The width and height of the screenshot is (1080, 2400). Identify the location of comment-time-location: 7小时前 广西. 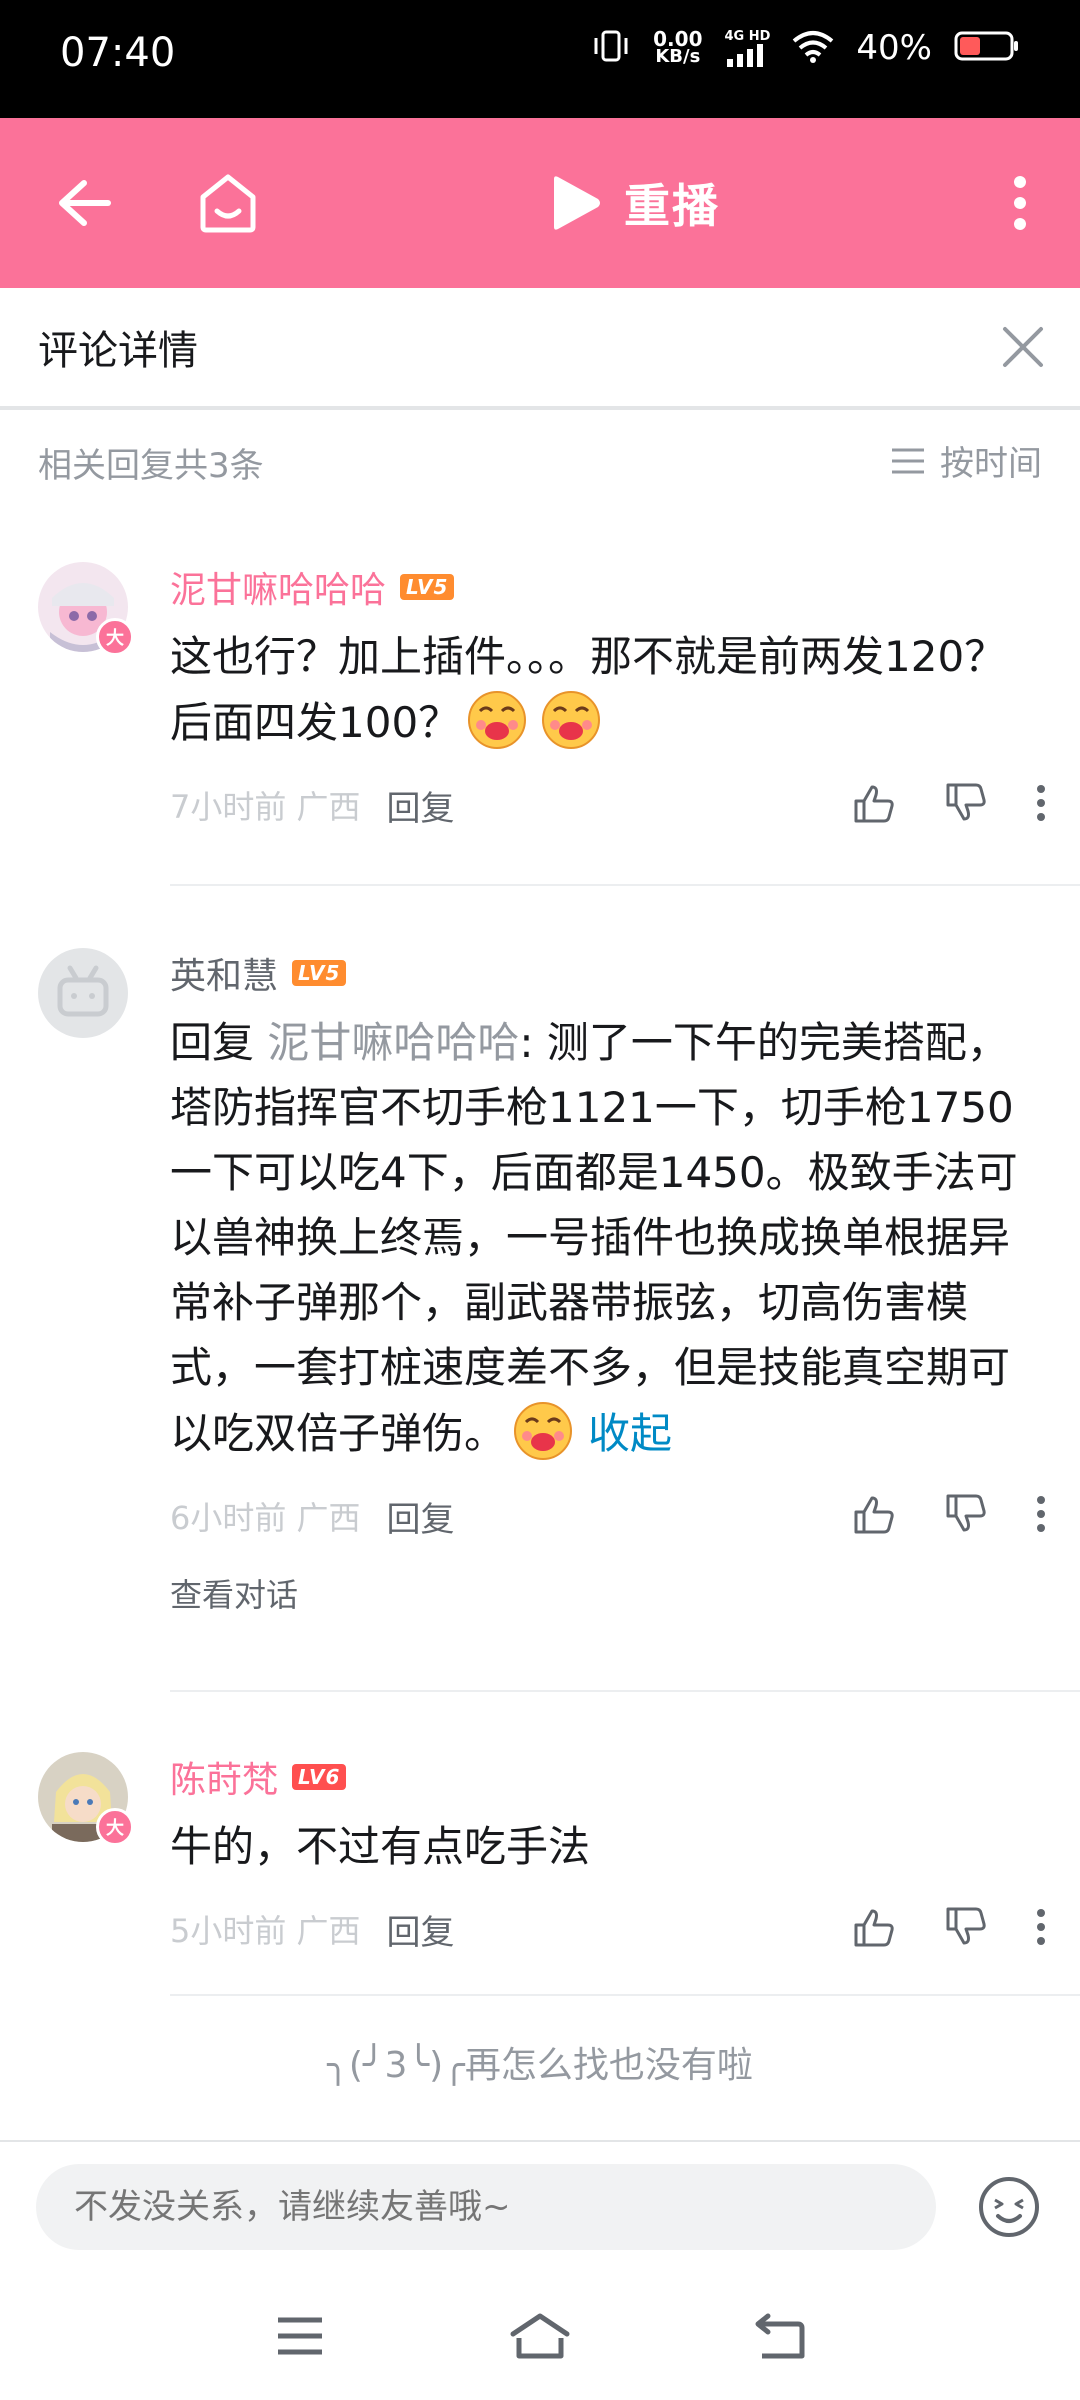
(265, 807).